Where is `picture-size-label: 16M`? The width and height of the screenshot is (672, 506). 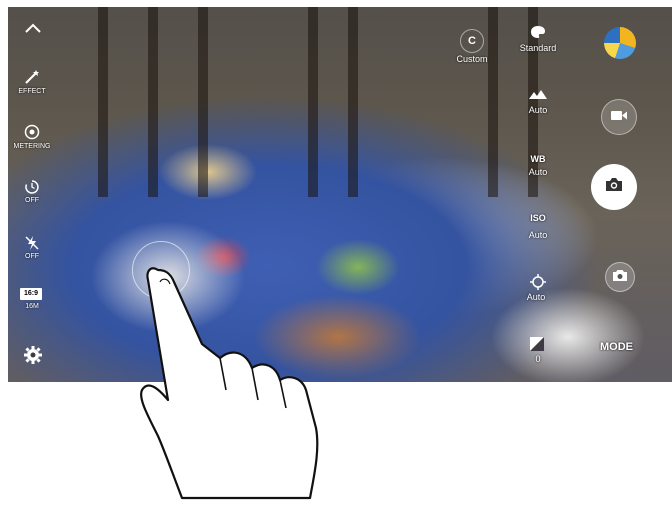 picture-size-label: 16M is located at coordinates (32, 306).